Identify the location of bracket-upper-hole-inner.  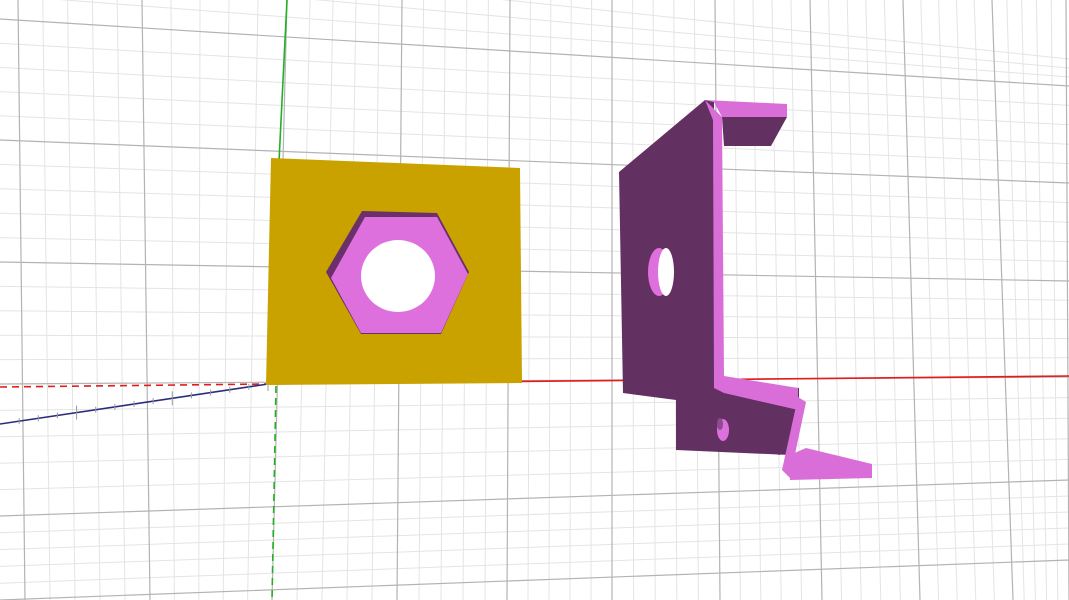
(666, 272).